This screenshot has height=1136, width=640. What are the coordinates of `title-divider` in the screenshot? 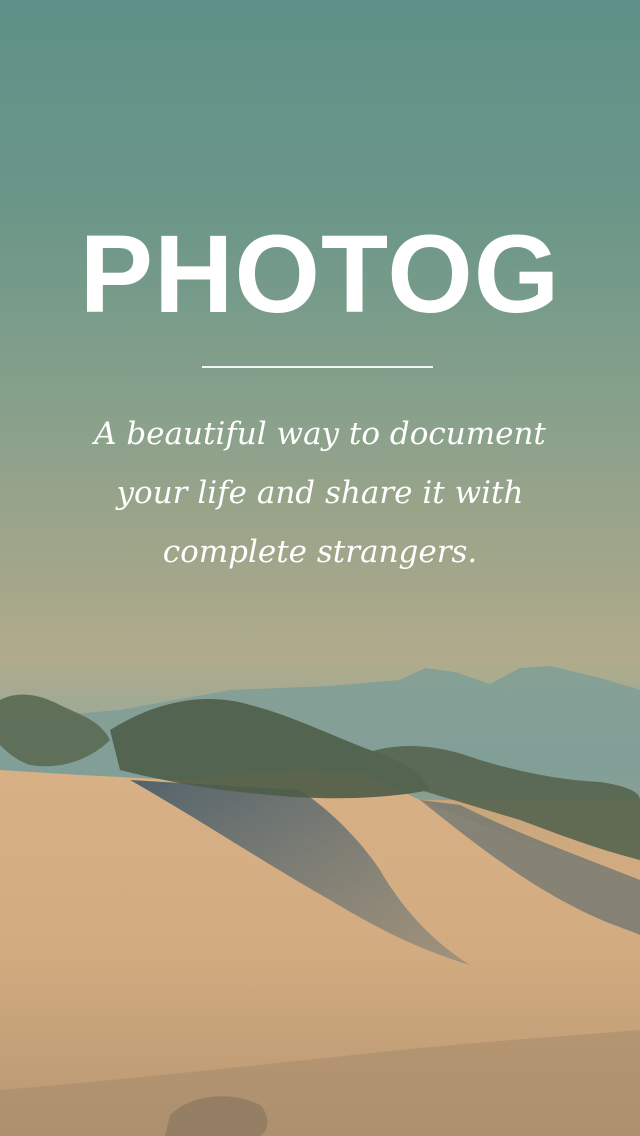 It's located at (317, 367).